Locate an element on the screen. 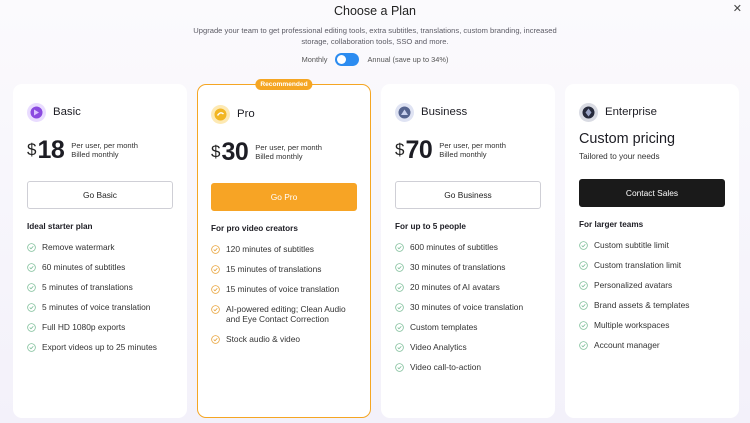  price-amount: 70 is located at coordinates (419, 149).